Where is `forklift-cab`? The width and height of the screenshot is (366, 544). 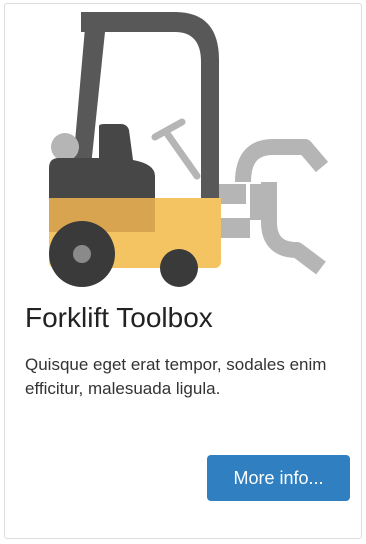
forklift-cab is located at coordinates (102, 163).